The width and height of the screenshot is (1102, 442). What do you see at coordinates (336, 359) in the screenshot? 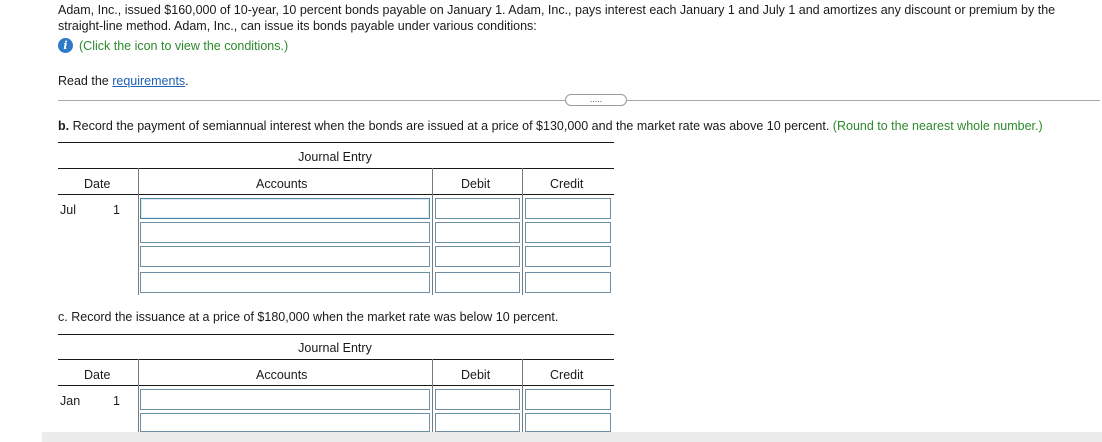
I see `journal-c-title-rule` at bounding box center [336, 359].